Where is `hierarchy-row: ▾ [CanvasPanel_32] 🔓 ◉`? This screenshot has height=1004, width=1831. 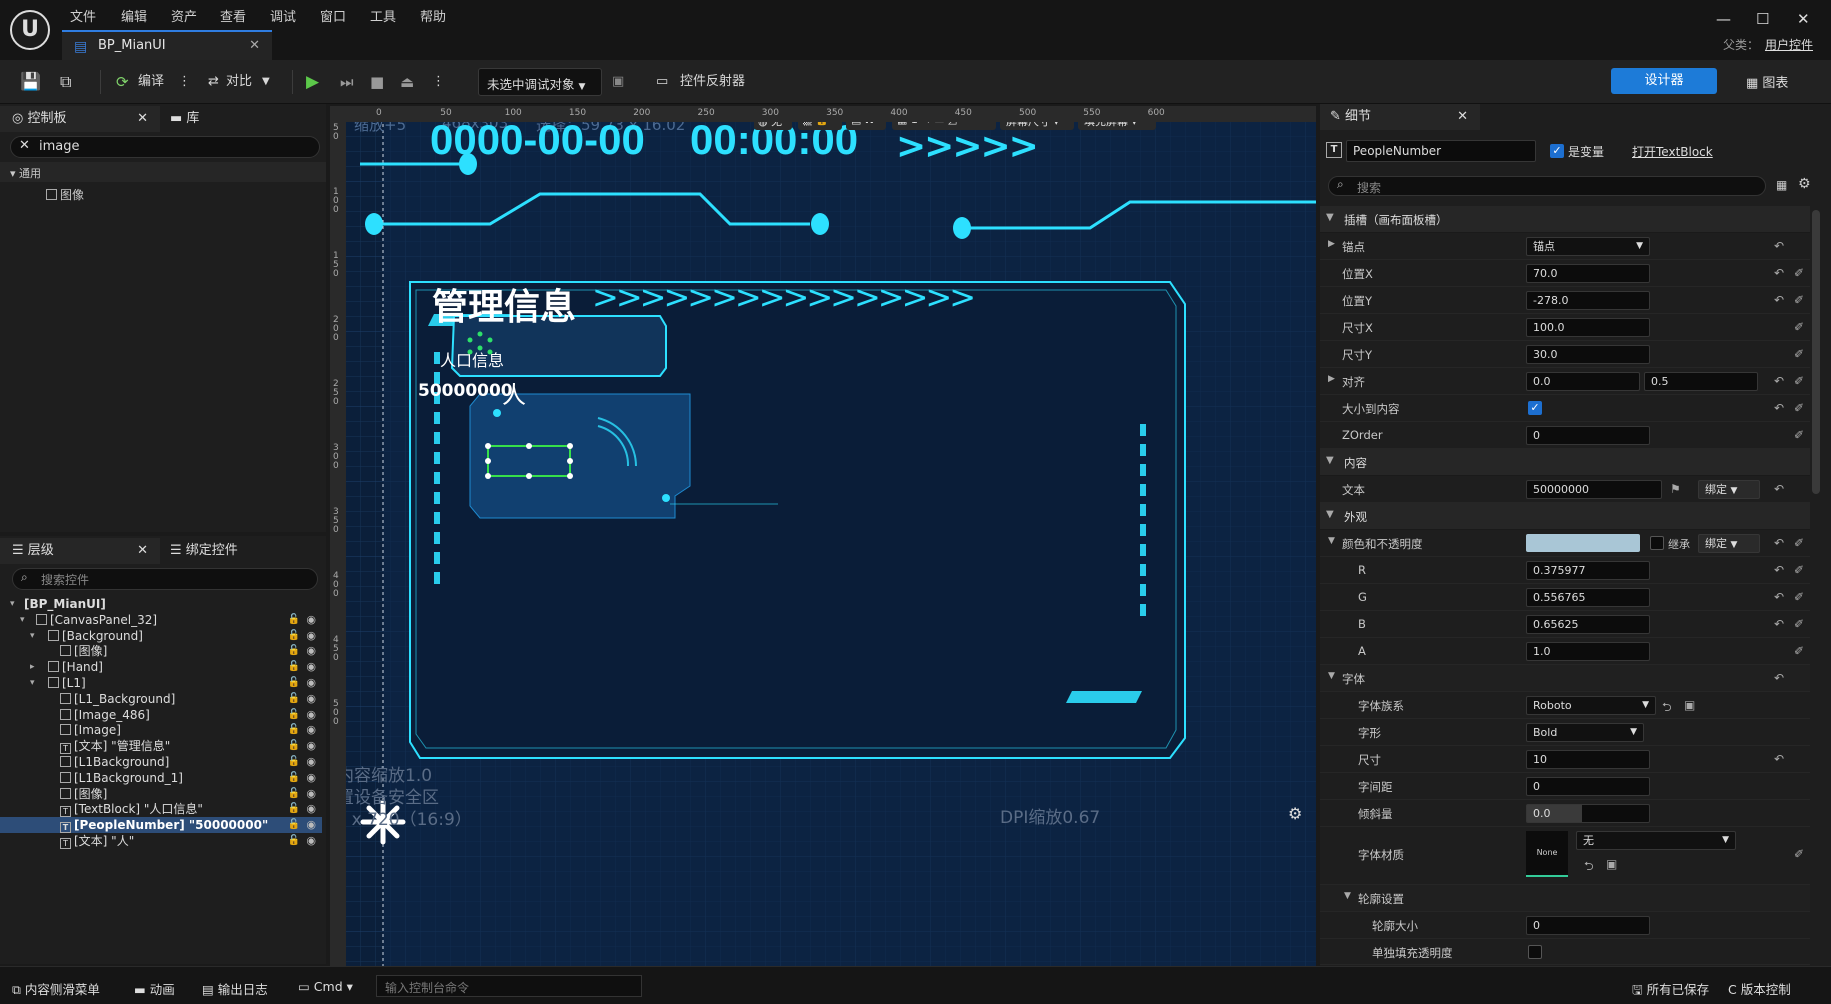 hierarchy-row: ▾ [CanvasPanel_32] 🔓 ◉ is located at coordinates (161, 620).